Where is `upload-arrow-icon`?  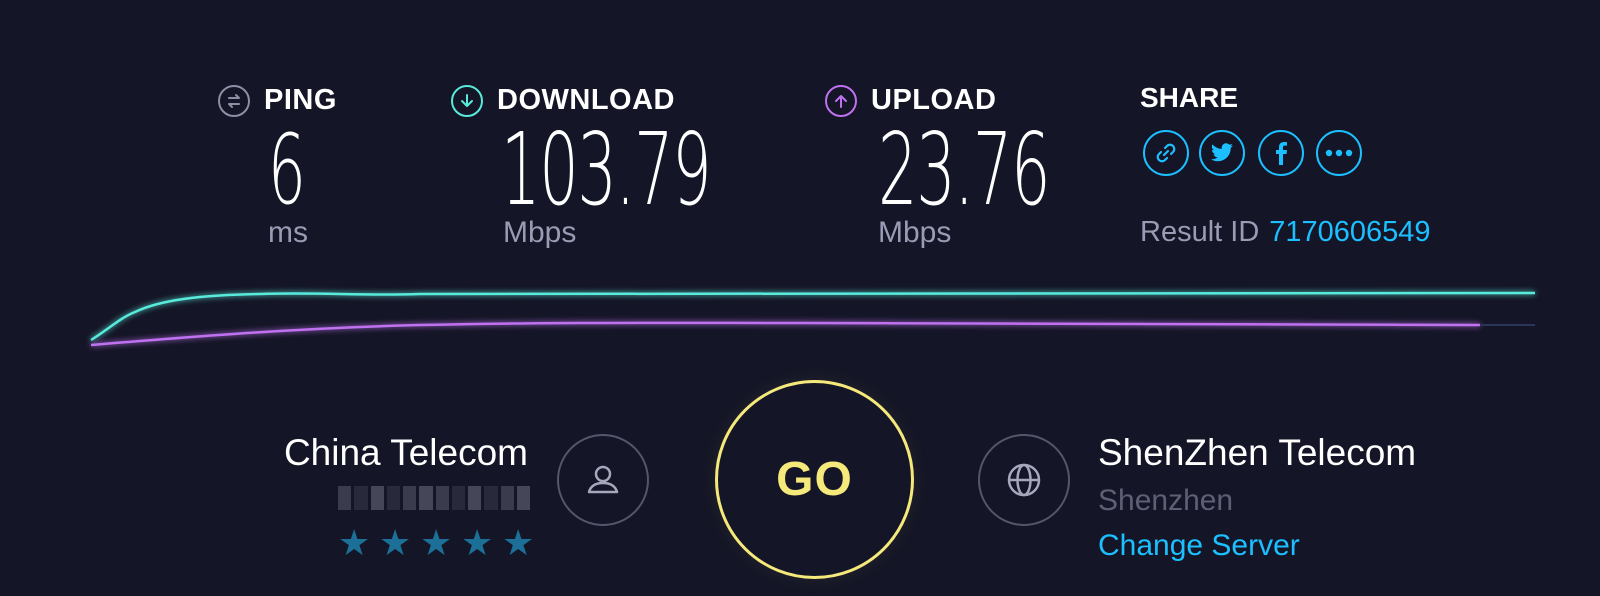 upload-arrow-icon is located at coordinates (841, 100).